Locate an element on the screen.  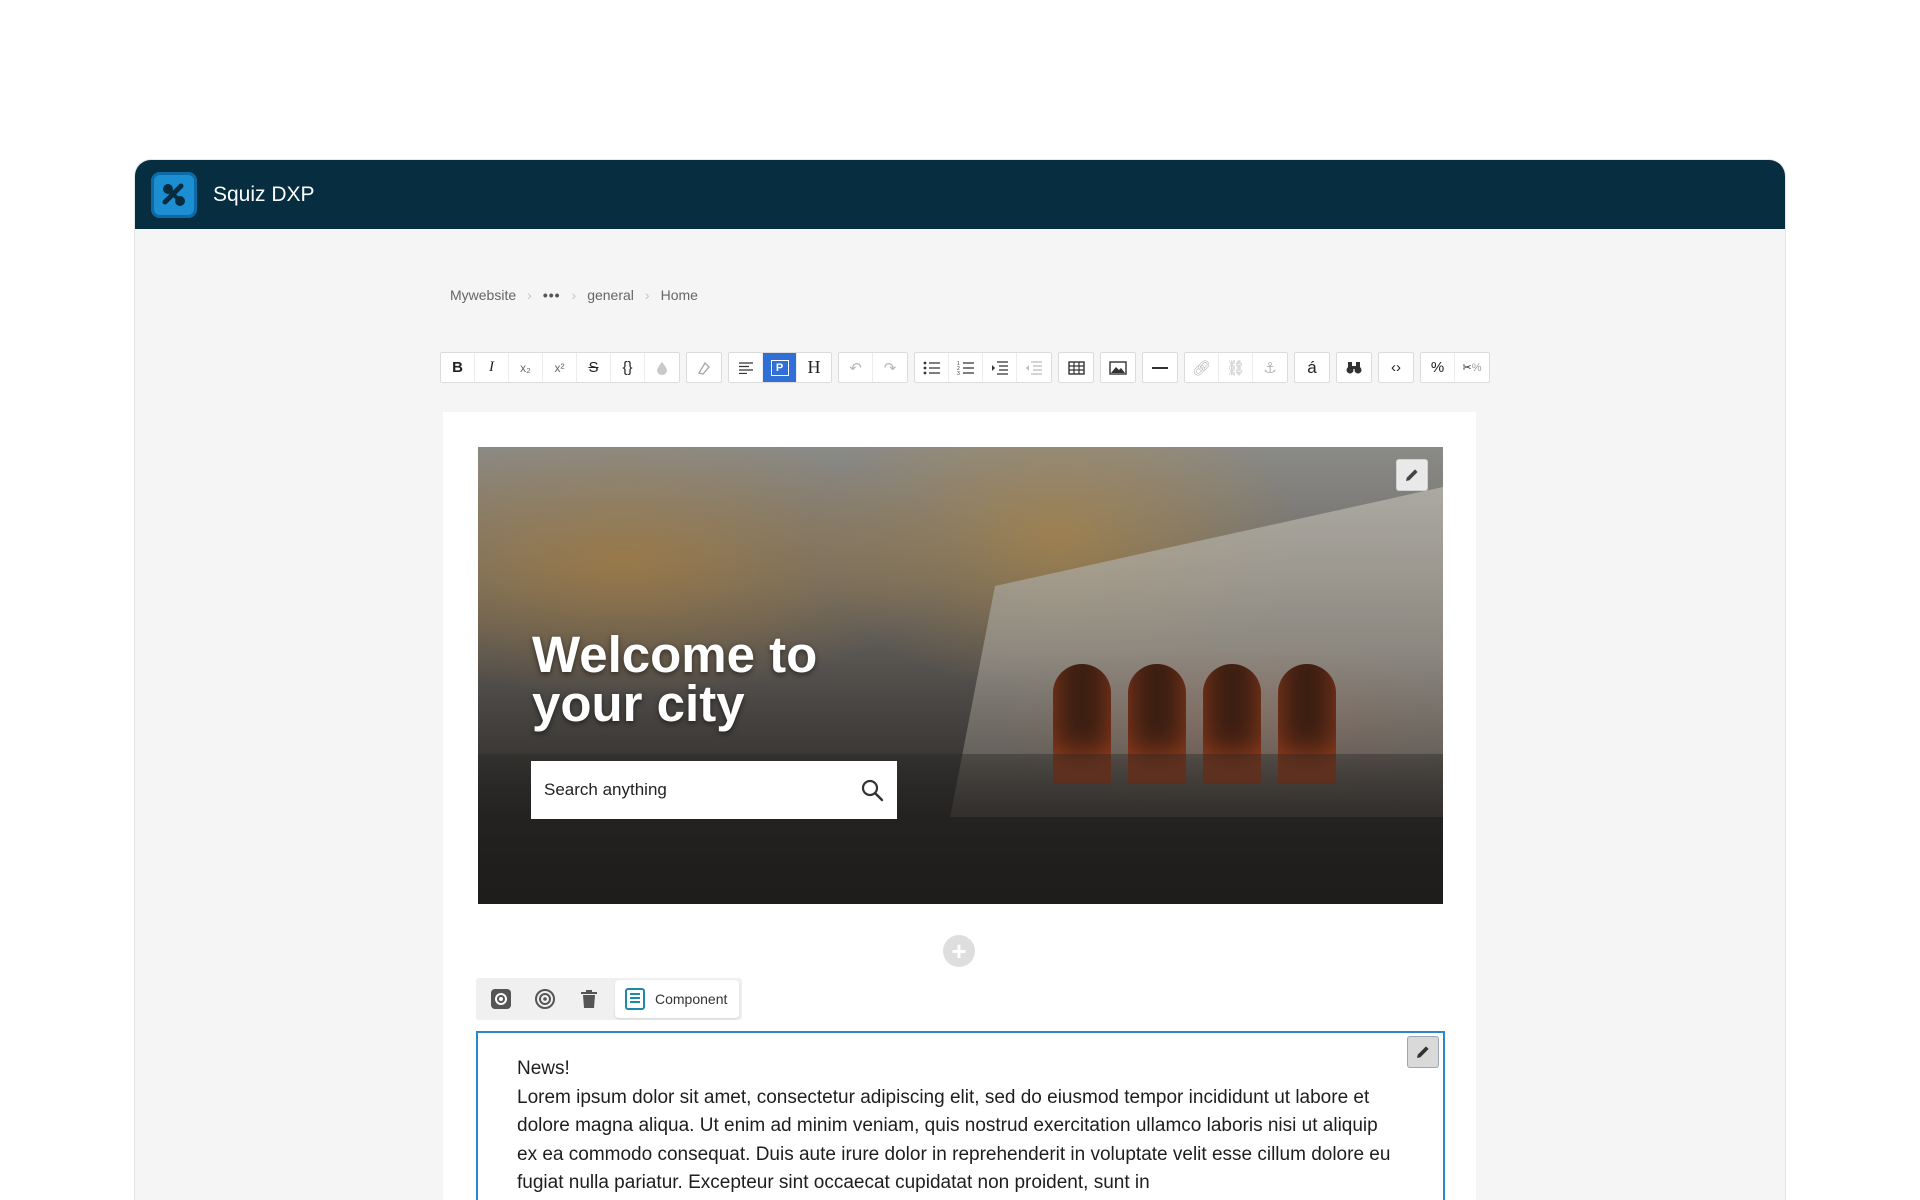
component-chip-label: Component is located at coordinates (691, 999).